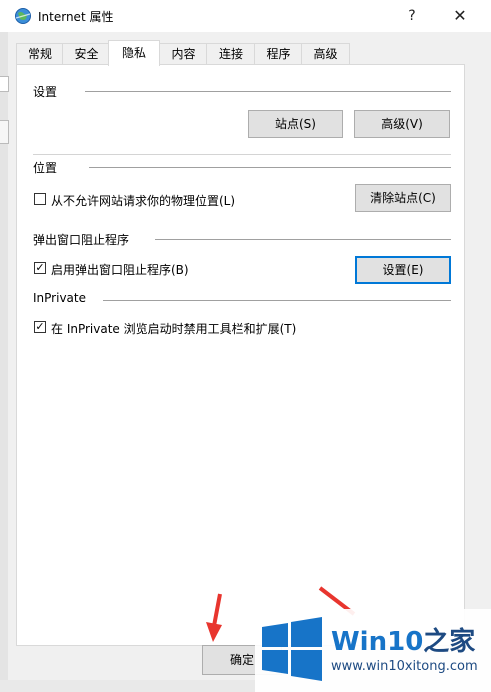  Describe the element at coordinates (40, 268) in the screenshot. I see `popup-checkbox: ✓` at that location.